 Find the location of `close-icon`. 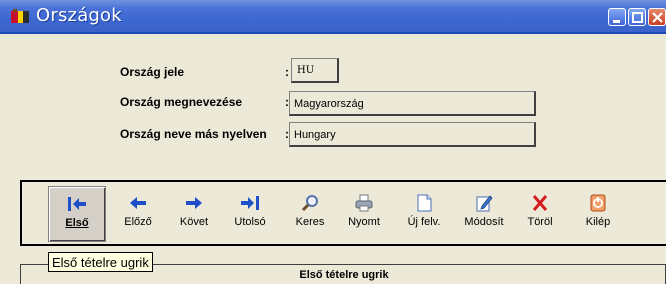

close-icon is located at coordinates (657, 17).